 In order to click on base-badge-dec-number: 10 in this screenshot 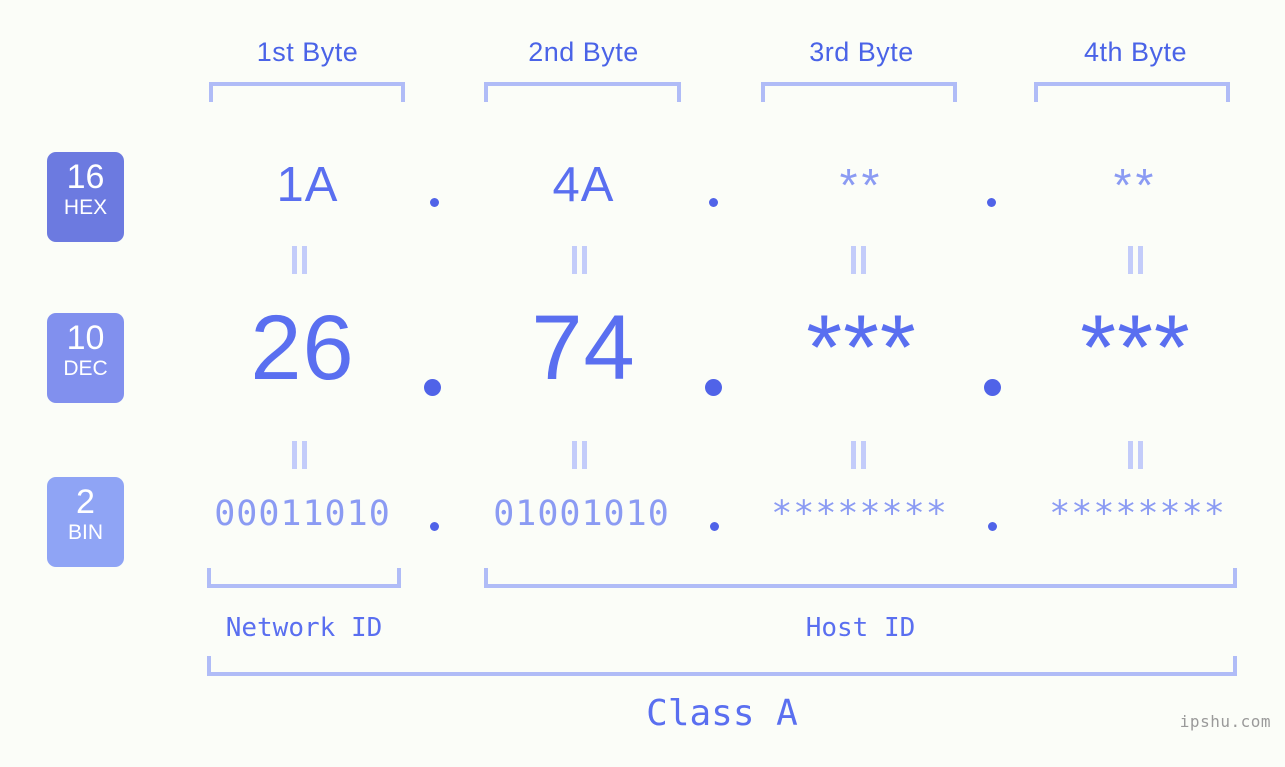, I will do `click(85, 338)`.